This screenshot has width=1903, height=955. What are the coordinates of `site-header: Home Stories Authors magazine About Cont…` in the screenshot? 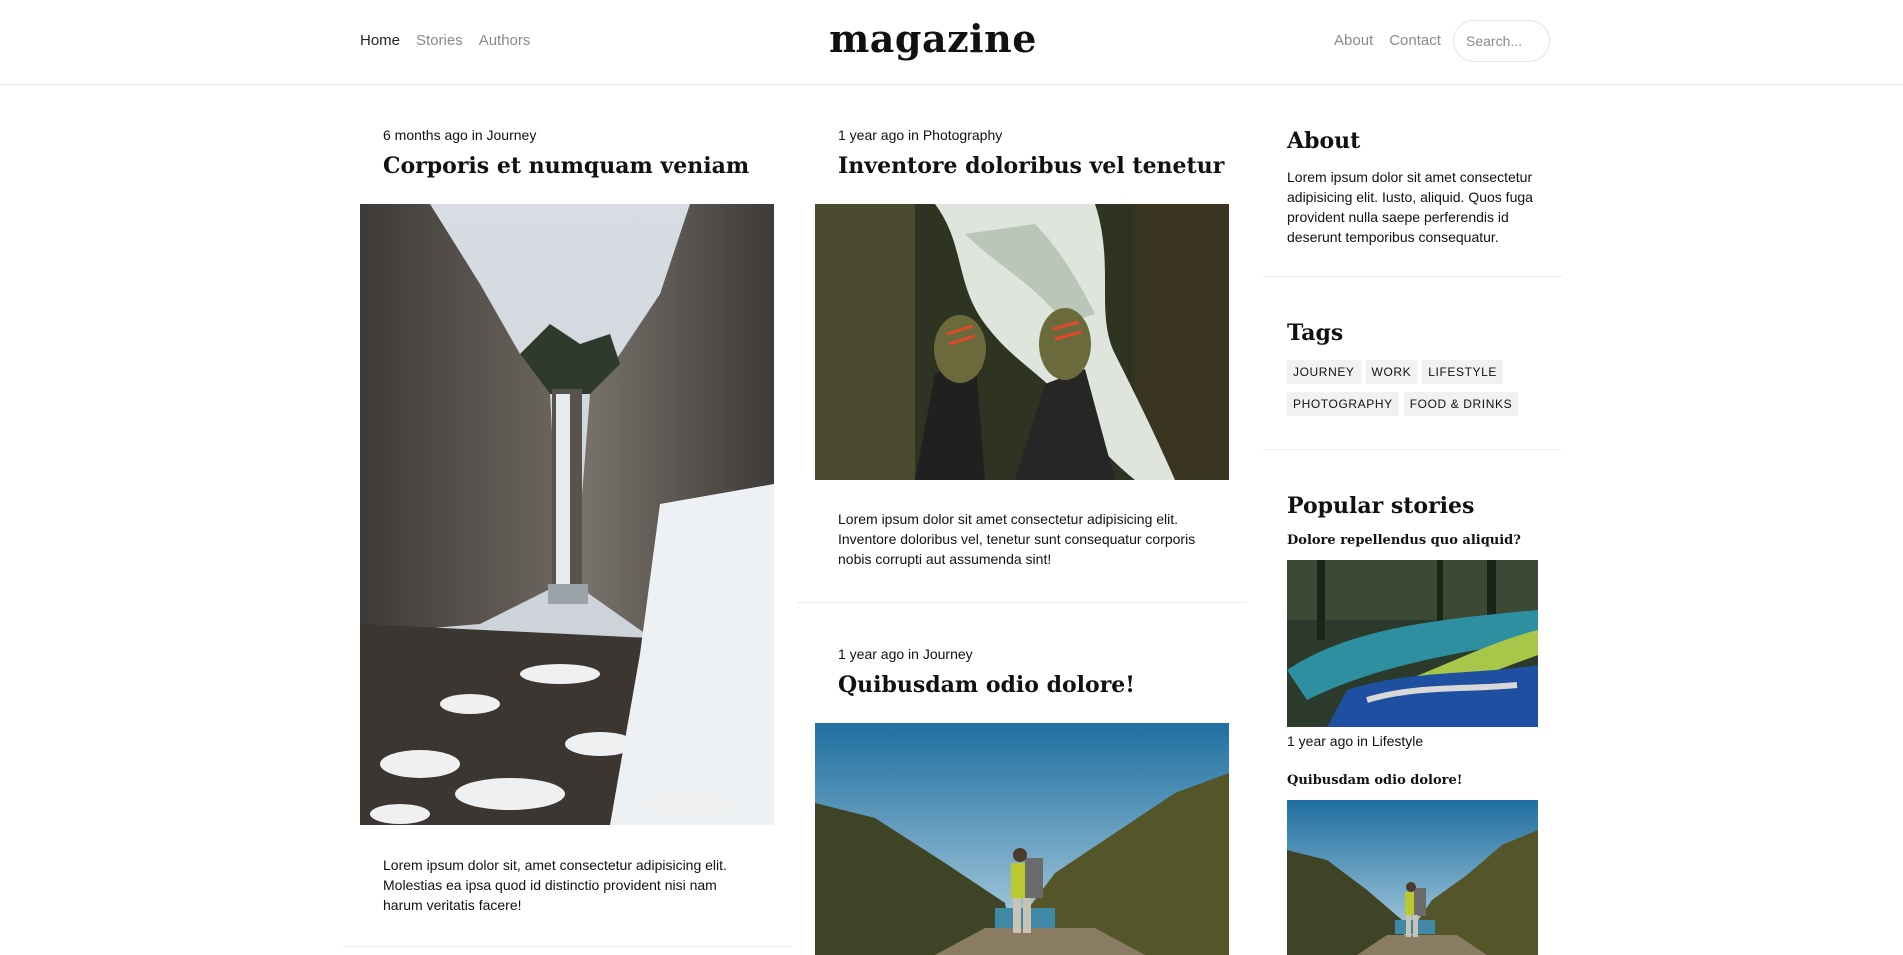 It's located at (951, 42).